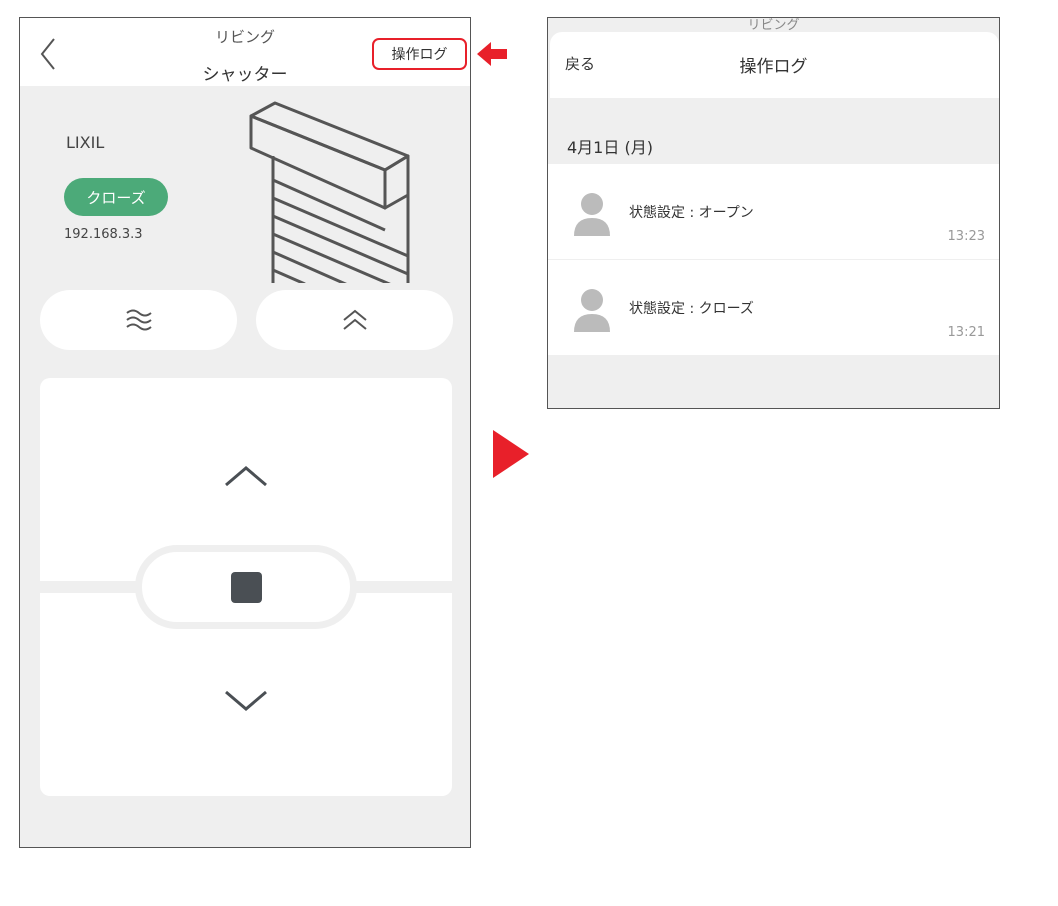  What do you see at coordinates (245, 52) in the screenshot?
I see `header: リビング シャッター 操作ログ` at bounding box center [245, 52].